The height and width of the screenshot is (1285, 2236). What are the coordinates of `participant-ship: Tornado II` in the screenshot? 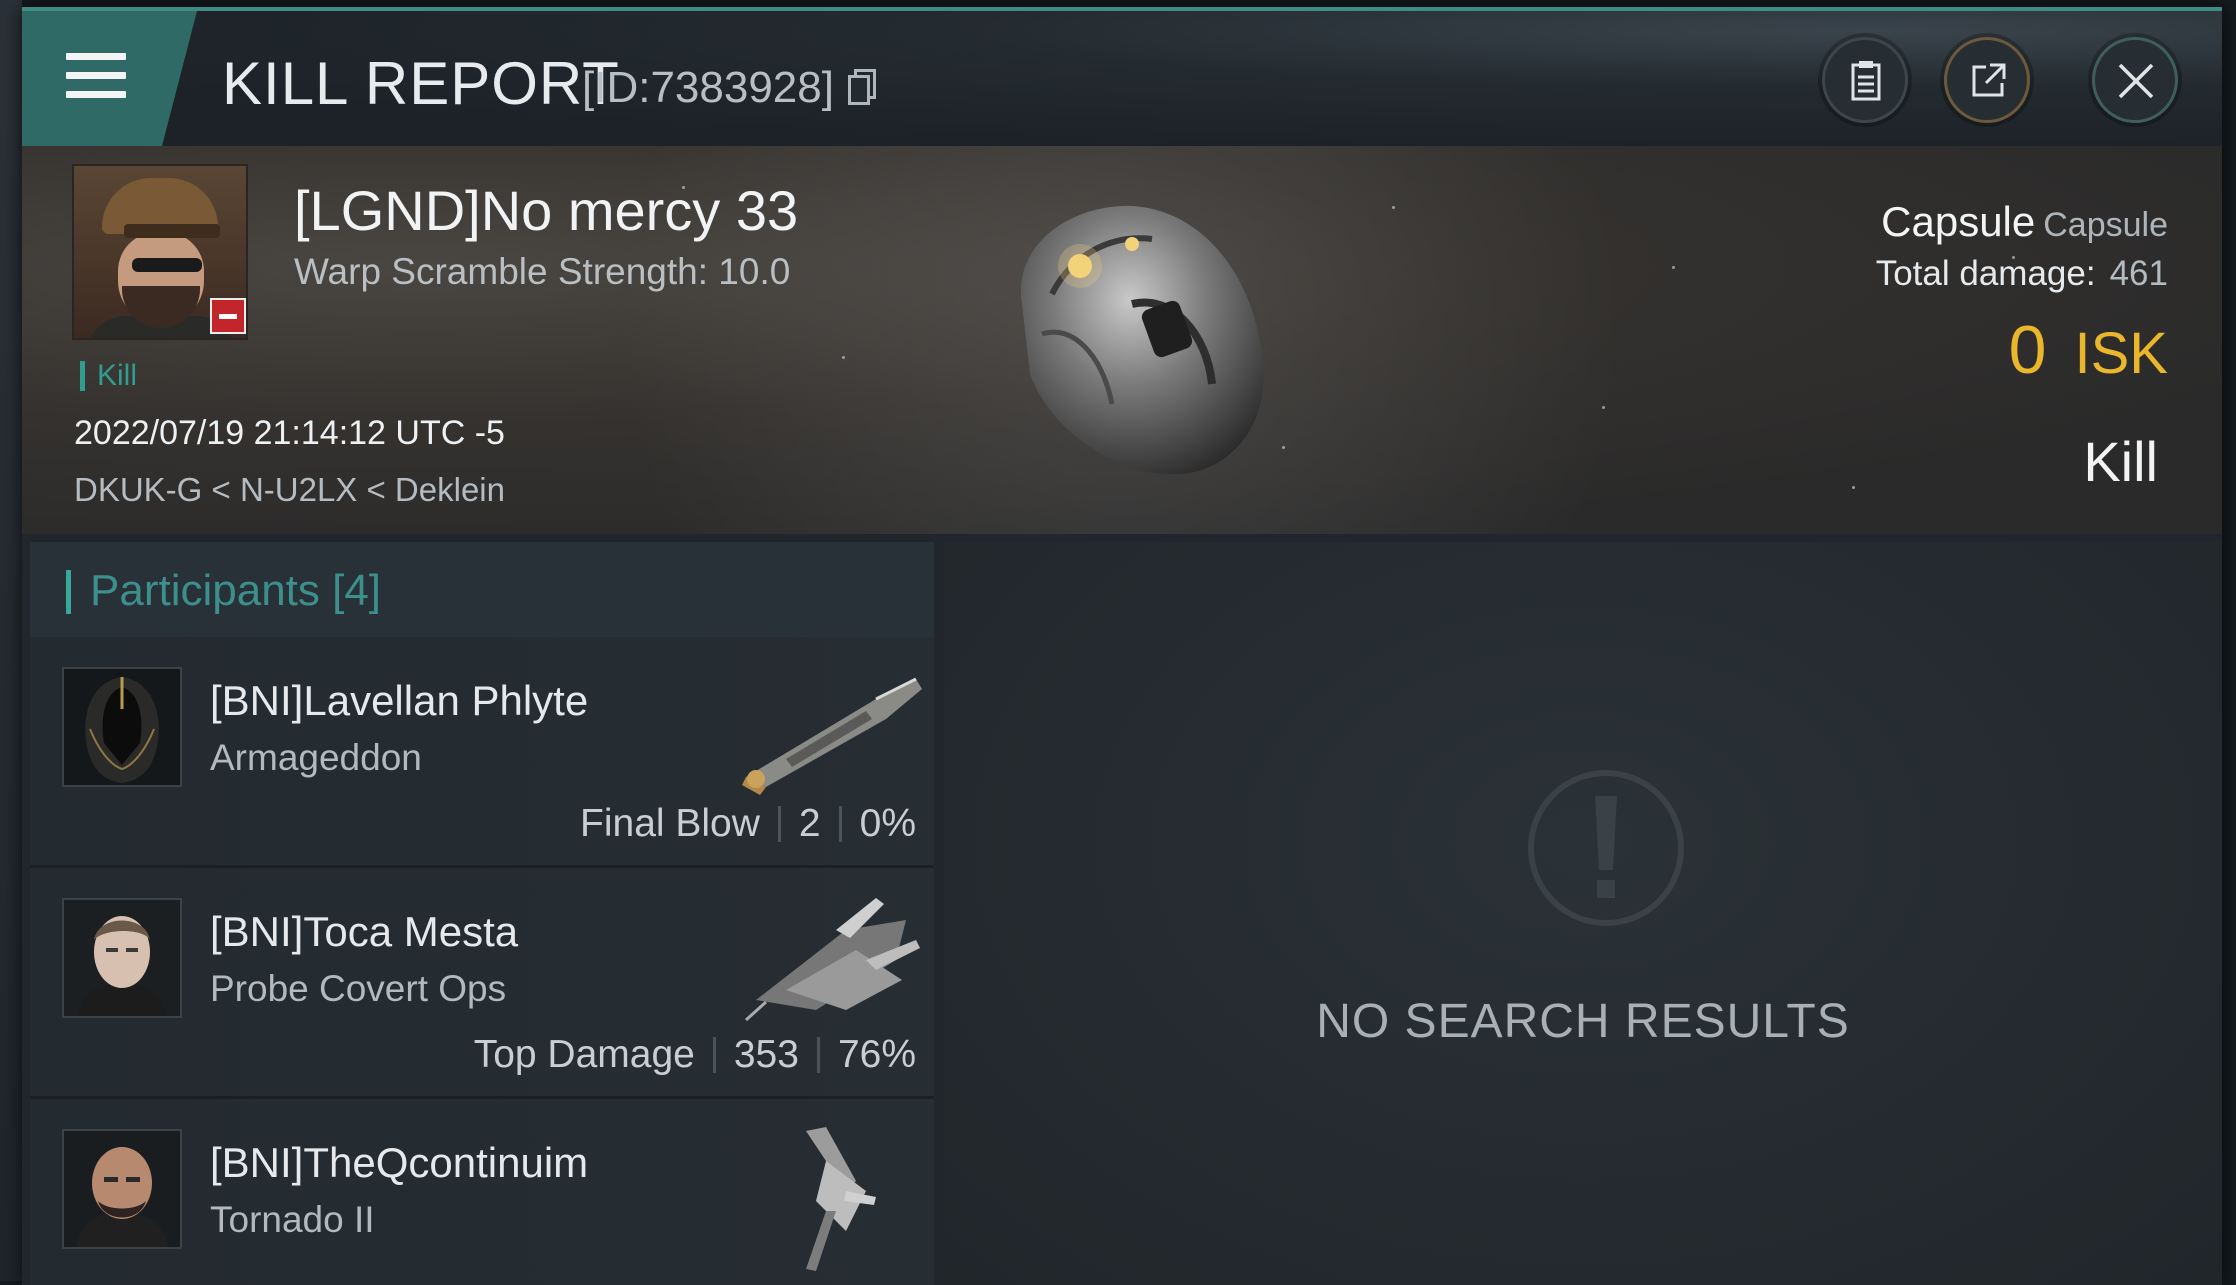 It's located at (292, 1219).